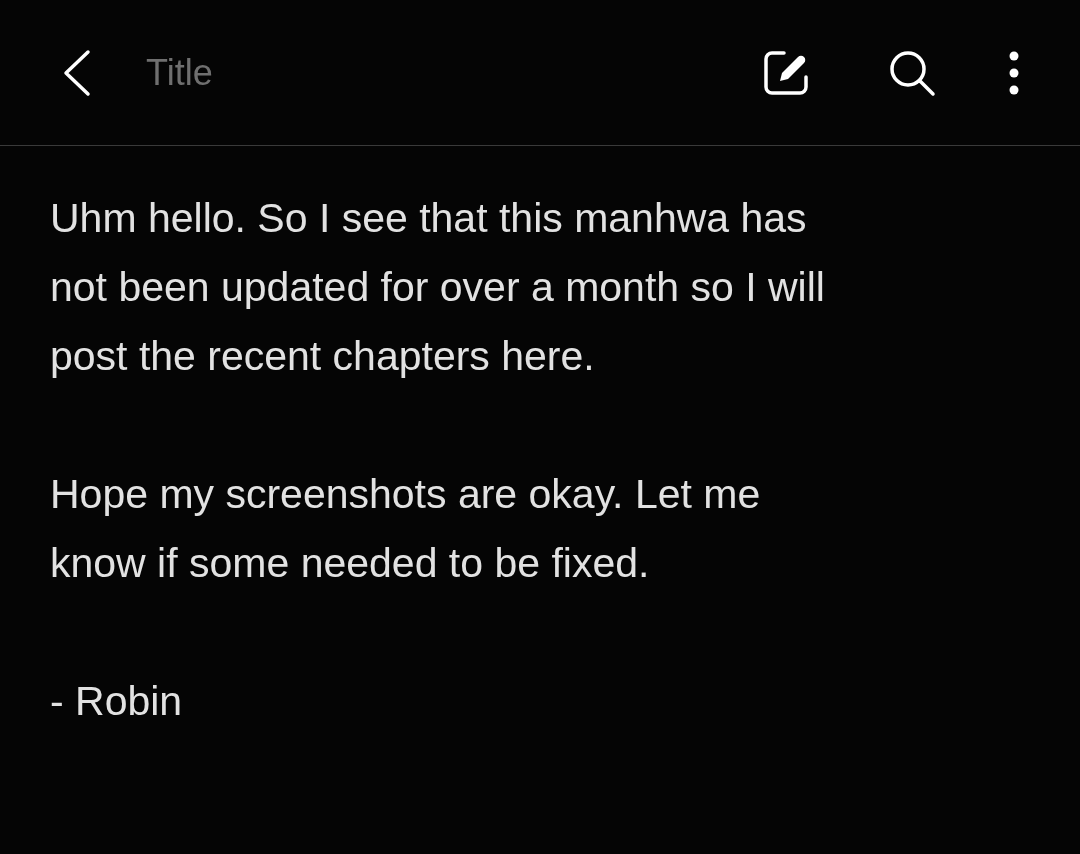 This screenshot has width=1080, height=854. I want to click on back-icon, so click(77, 72).